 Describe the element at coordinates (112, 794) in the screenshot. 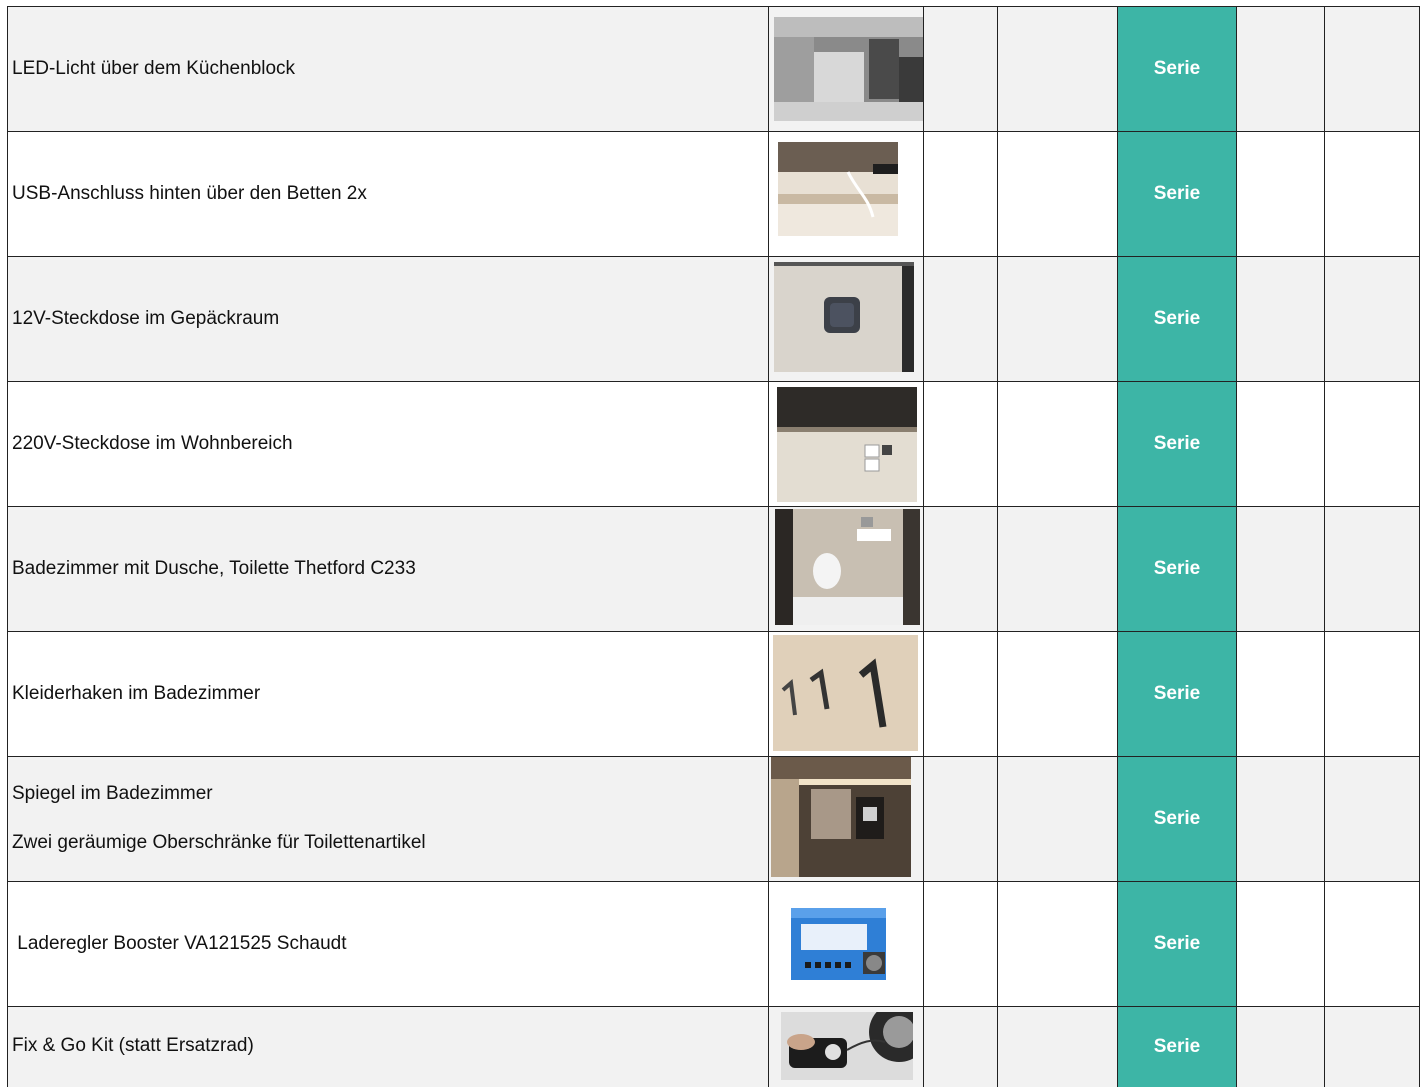

I see `feature-text: Spiegel im Badezimmer` at that location.